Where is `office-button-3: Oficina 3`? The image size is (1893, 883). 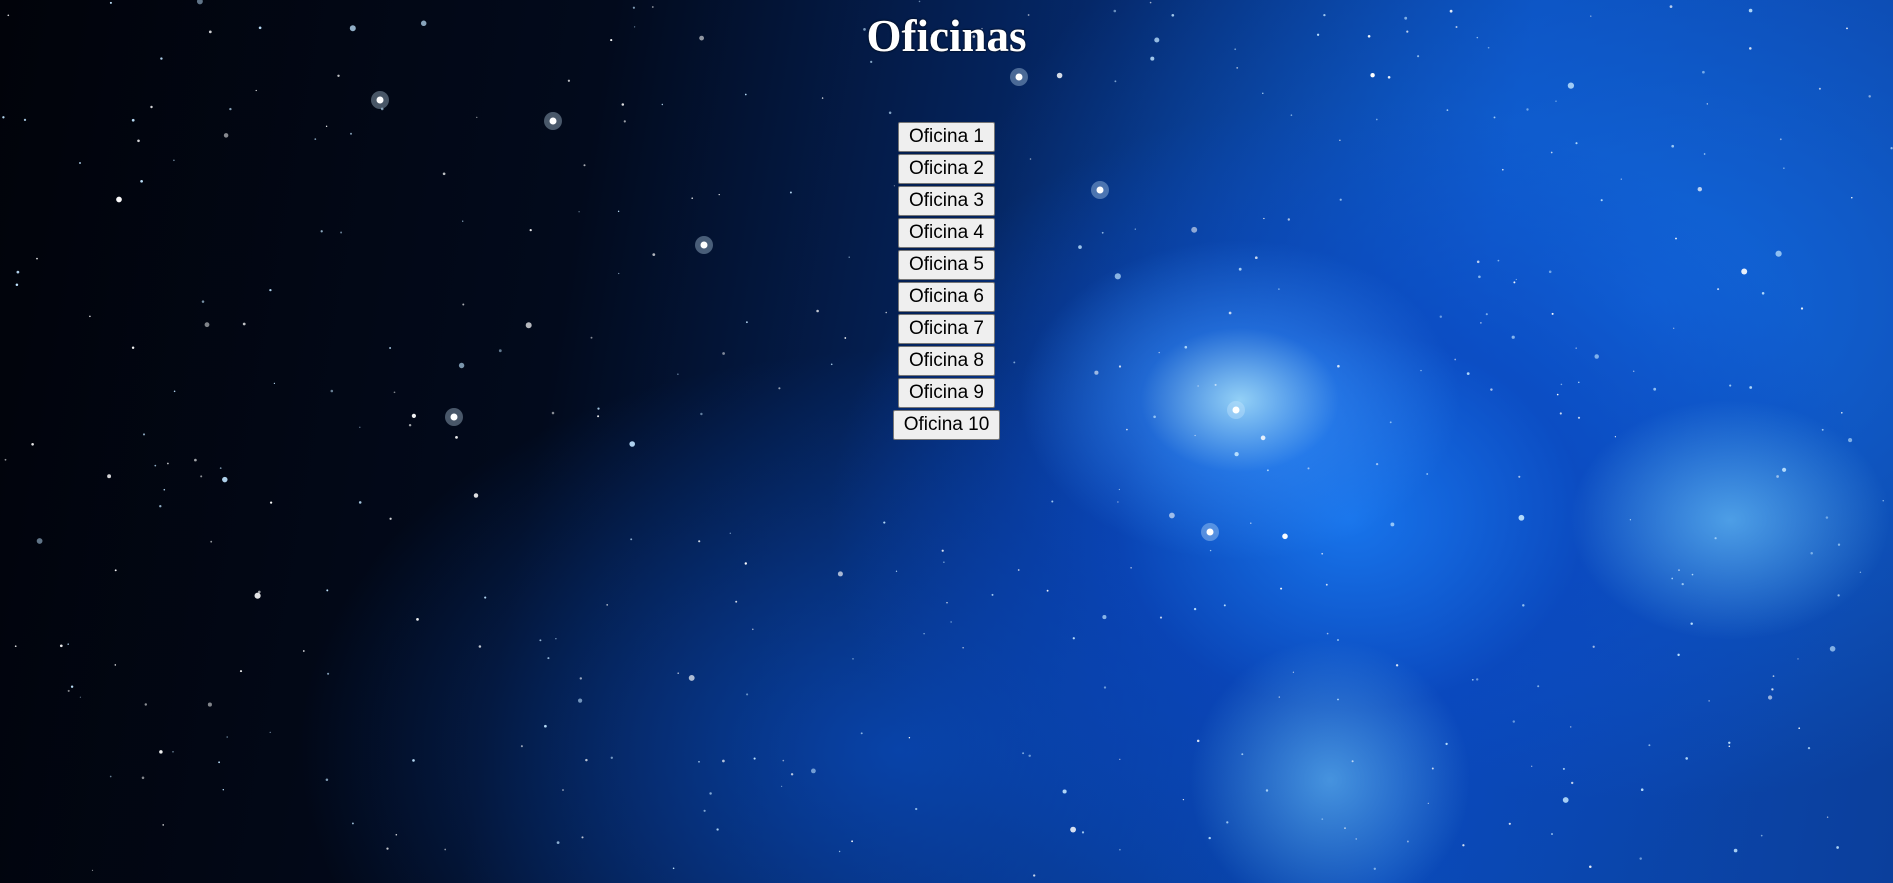
office-button-3: Oficina 3 is located at coordinates (946, 201).